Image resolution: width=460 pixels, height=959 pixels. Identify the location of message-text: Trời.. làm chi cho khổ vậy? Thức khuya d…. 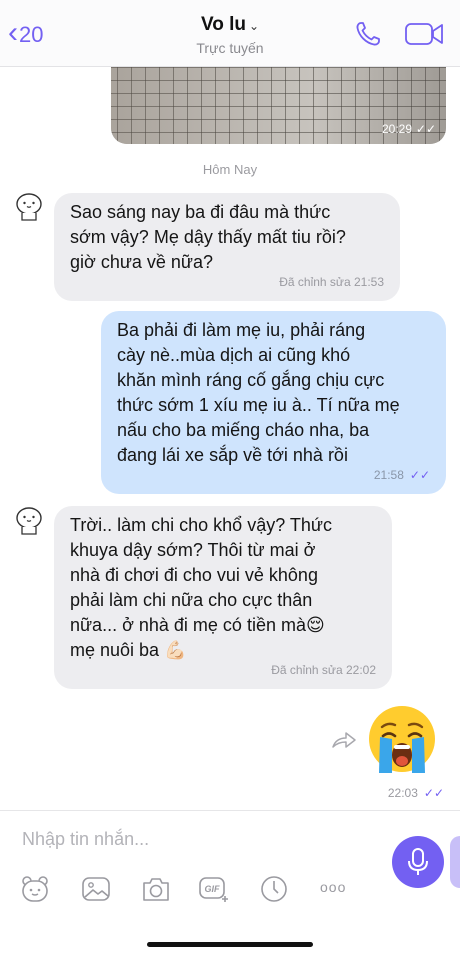
(201, 587).